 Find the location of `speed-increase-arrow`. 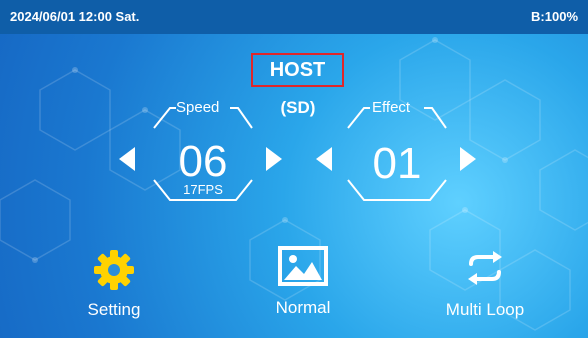

speed-increase-arrow is located at coordinates (274, 159).